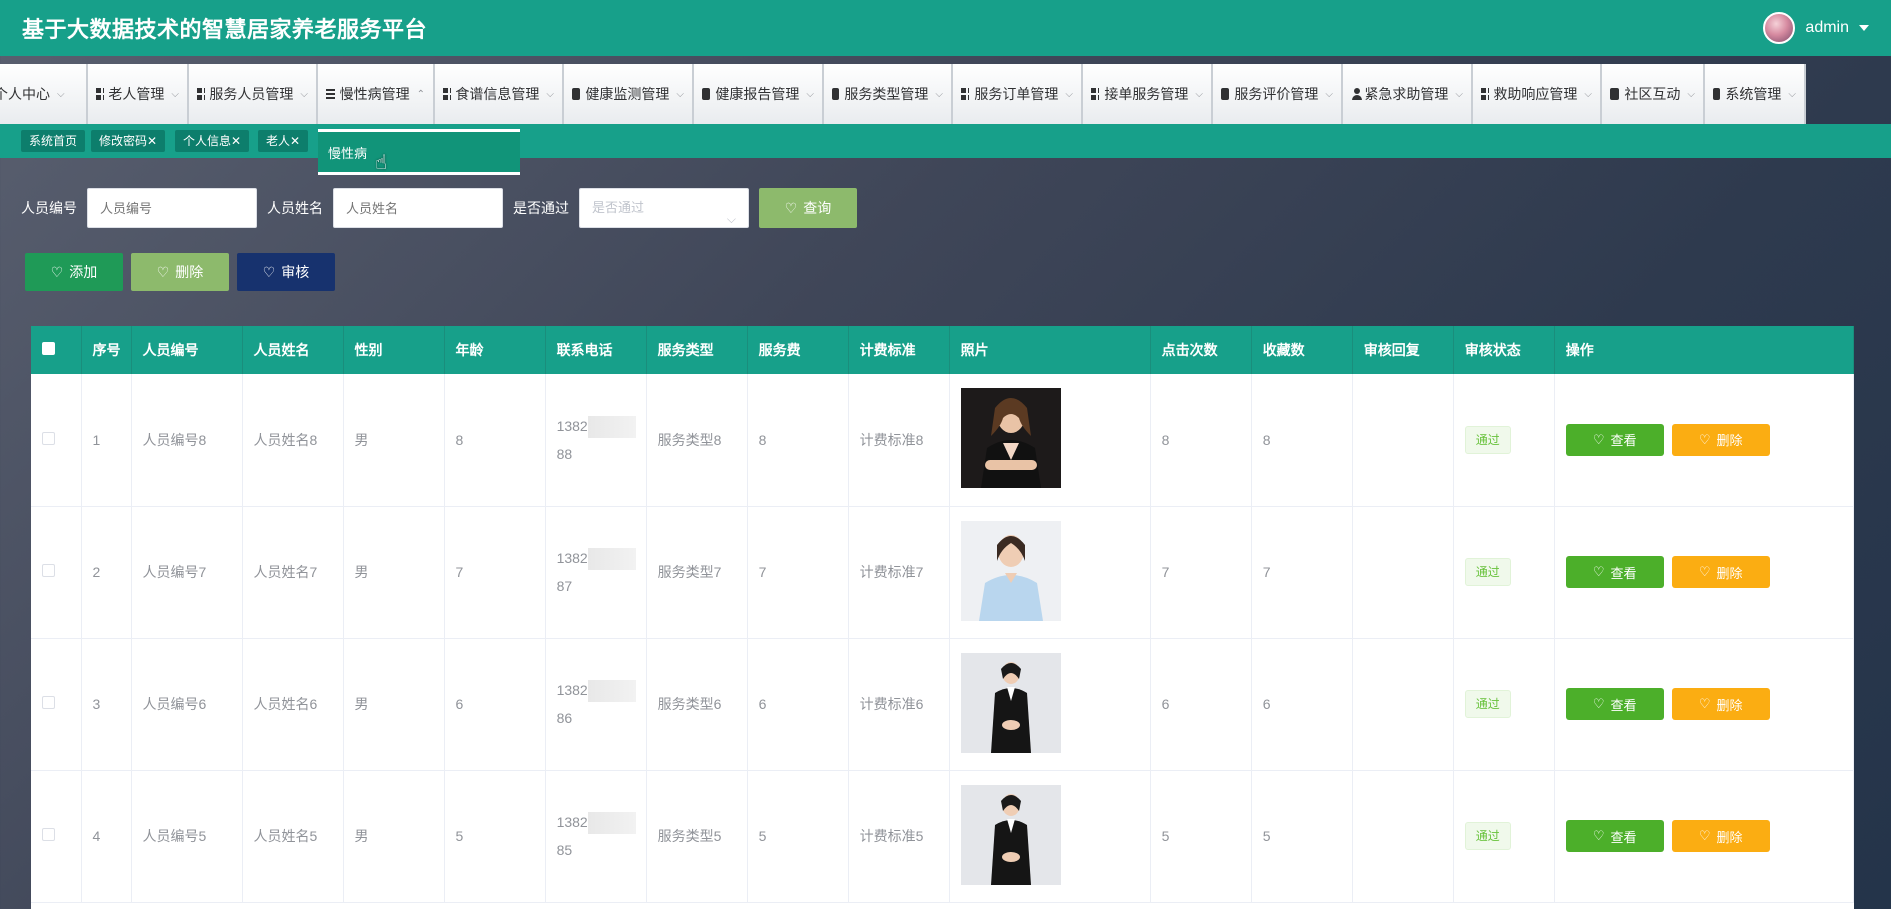 This screenshot has height=909, width=1891. Describe the element at coordinates (1278, 94) in the screenshot. I see `nav-item-service-review: 服务评价管理 ⌵` at that location.